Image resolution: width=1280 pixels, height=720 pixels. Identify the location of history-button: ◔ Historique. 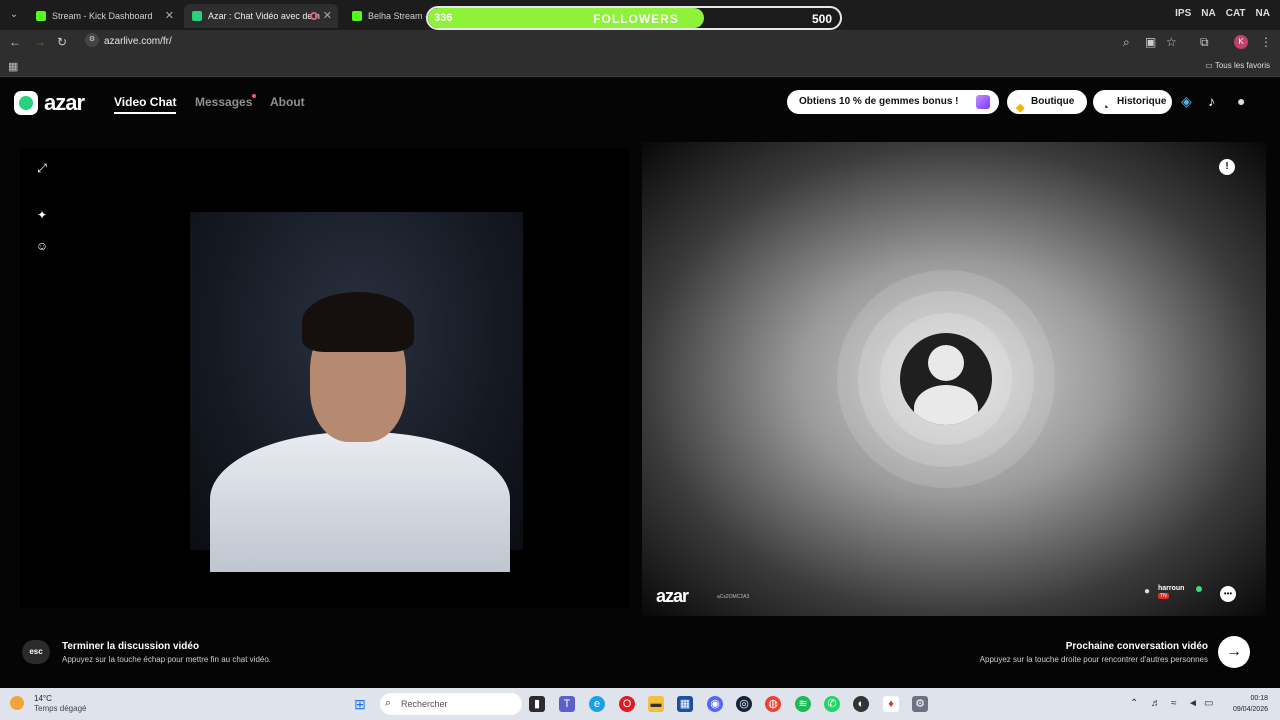
(1132, 102).